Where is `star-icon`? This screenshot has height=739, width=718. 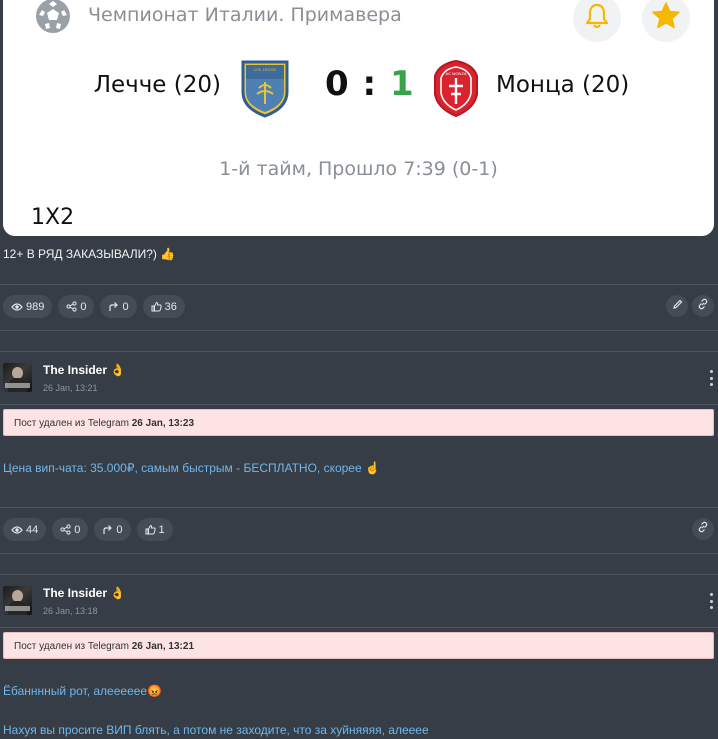
star-icon is located at coordinates (666, 18).